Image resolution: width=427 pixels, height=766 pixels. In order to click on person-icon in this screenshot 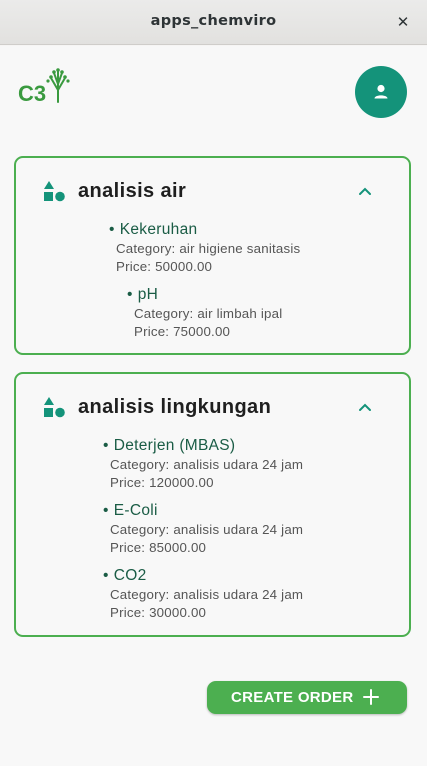, I will do `click(381, 91)`.